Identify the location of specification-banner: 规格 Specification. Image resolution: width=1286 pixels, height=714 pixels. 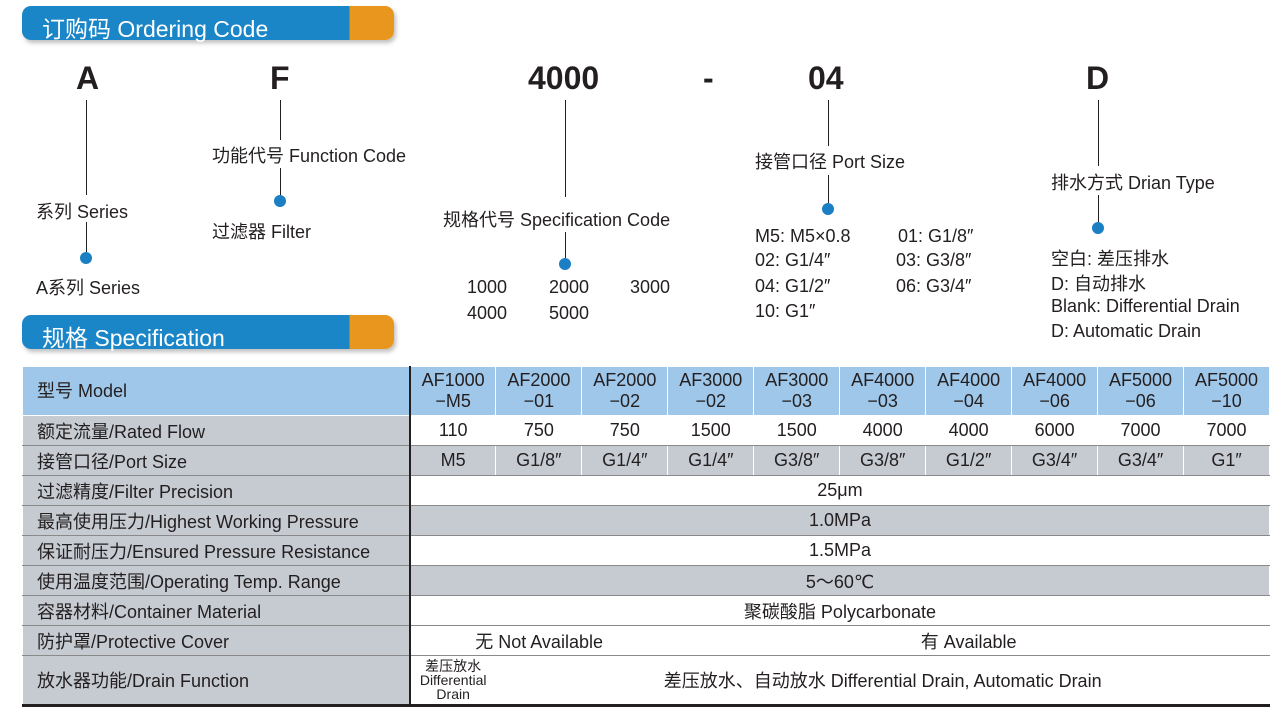
(208, 333).